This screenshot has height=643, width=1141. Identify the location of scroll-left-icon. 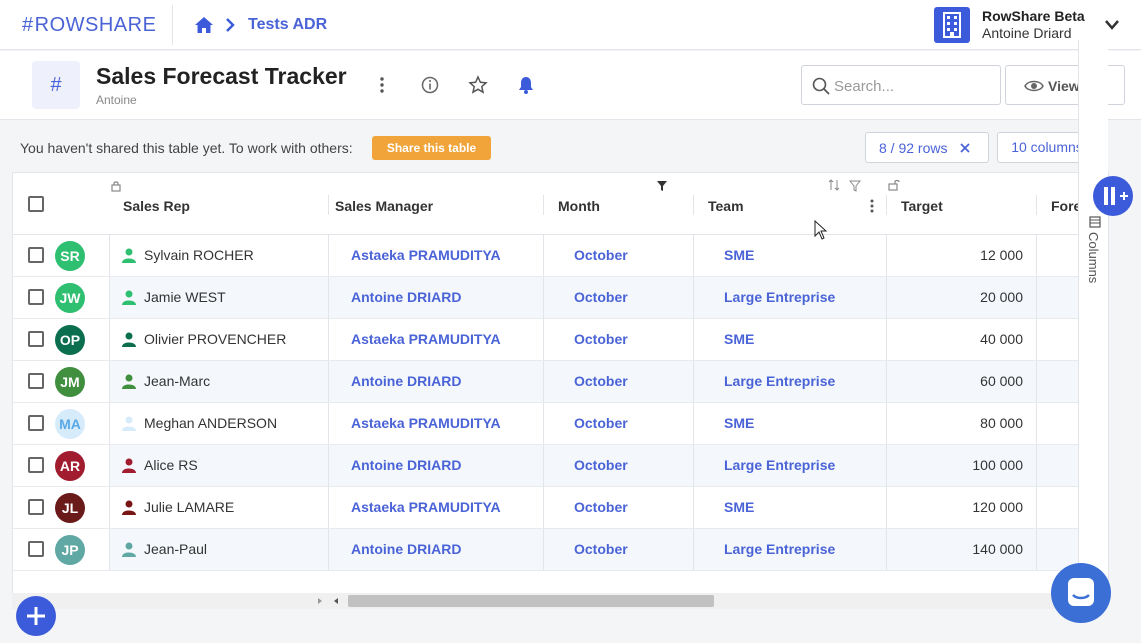
(336, 601).